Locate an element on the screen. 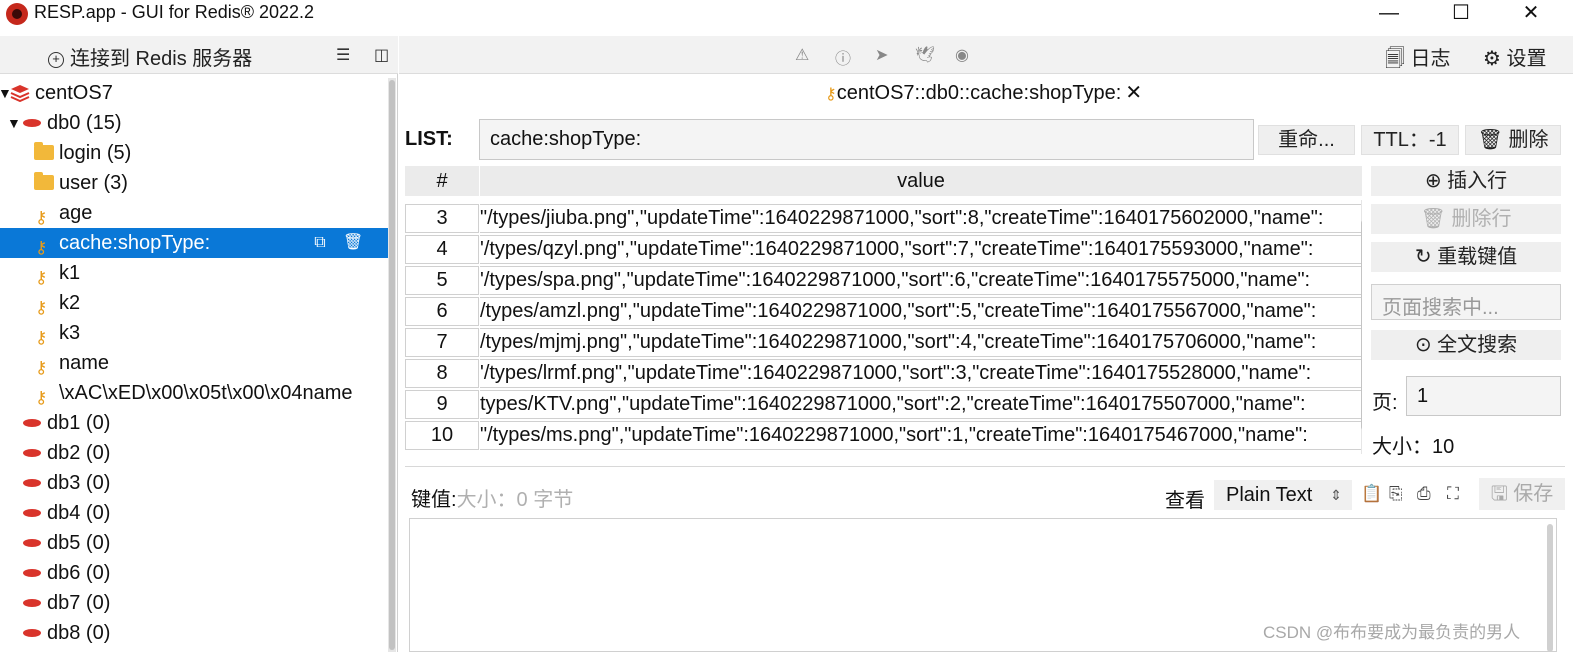  row-index-cell: 4 is located at coordinates (442, 249).